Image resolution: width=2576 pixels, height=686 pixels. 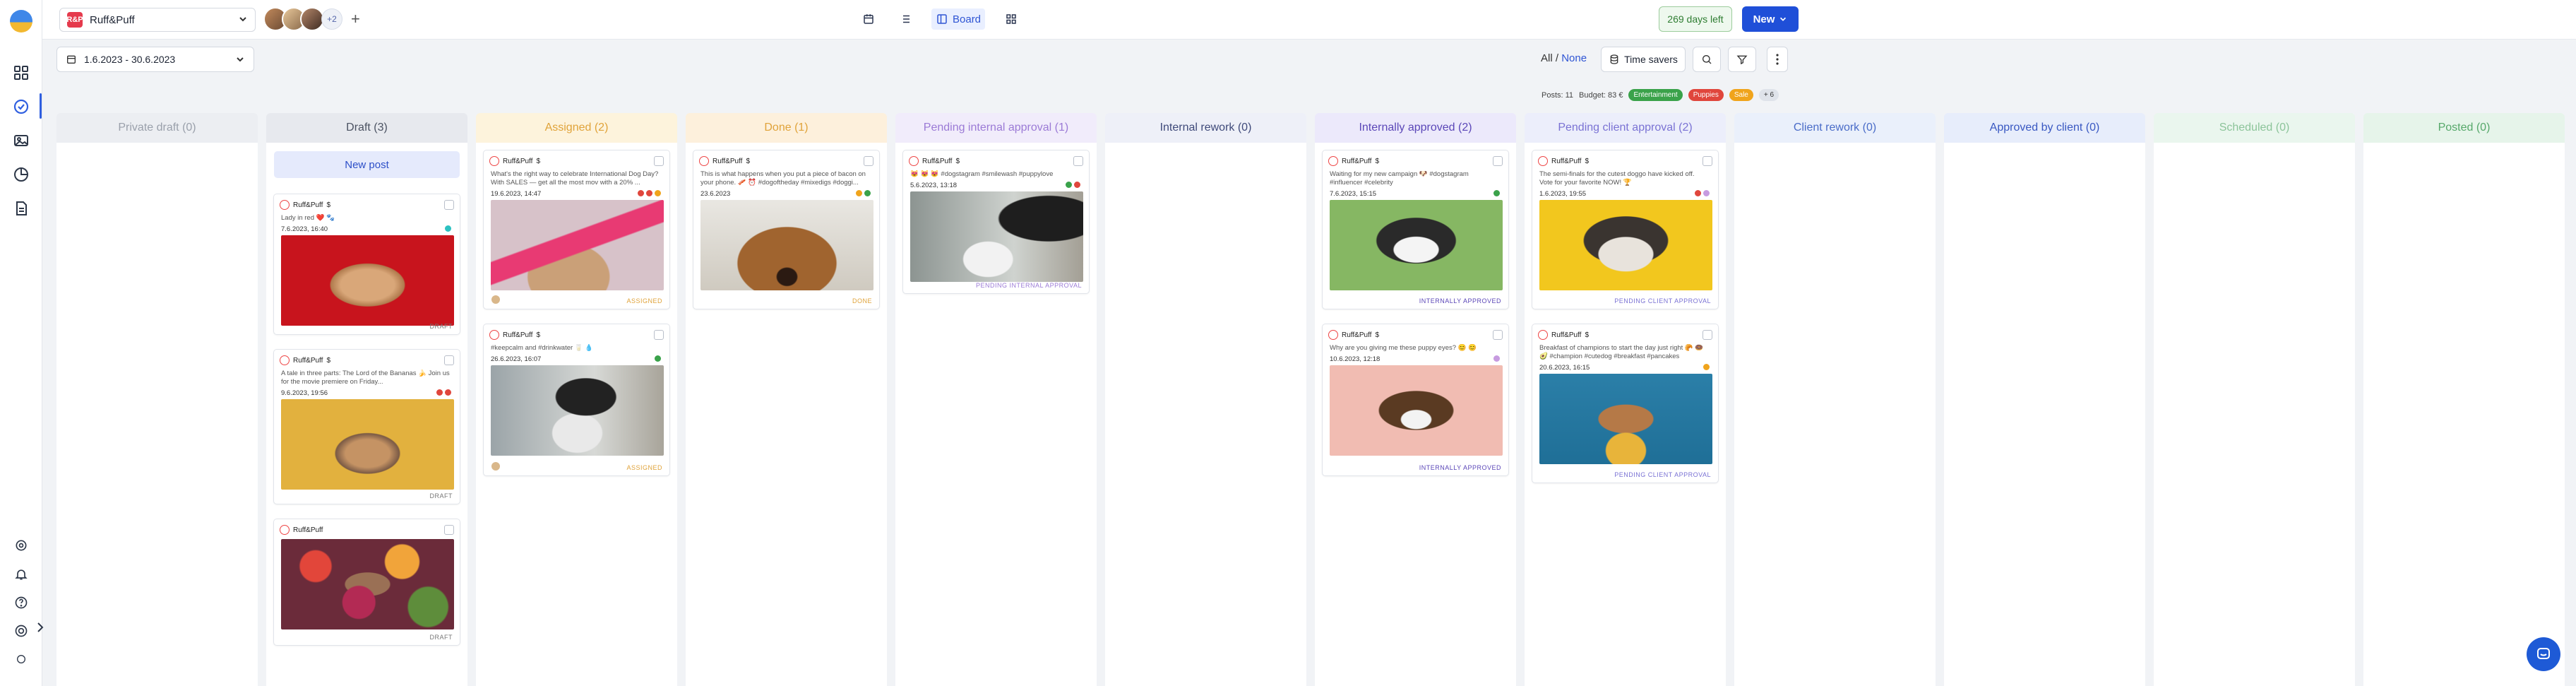 What do you see at coordinates (958, 19) in the screenshot?
I see `board-view-button: Board` at bounding box center [958, 19].